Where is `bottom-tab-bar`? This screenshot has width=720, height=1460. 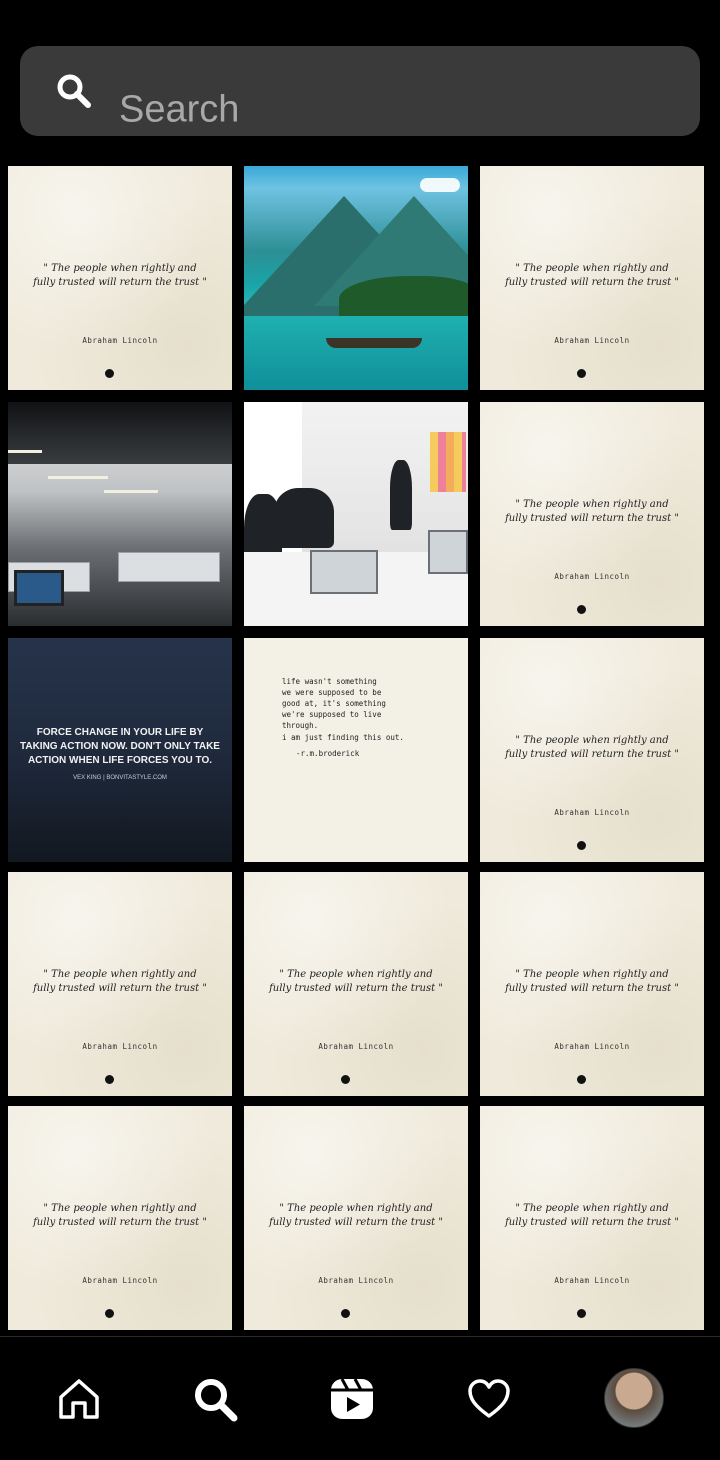
bottom-tab-bar is located at coordinates (360, 1398).